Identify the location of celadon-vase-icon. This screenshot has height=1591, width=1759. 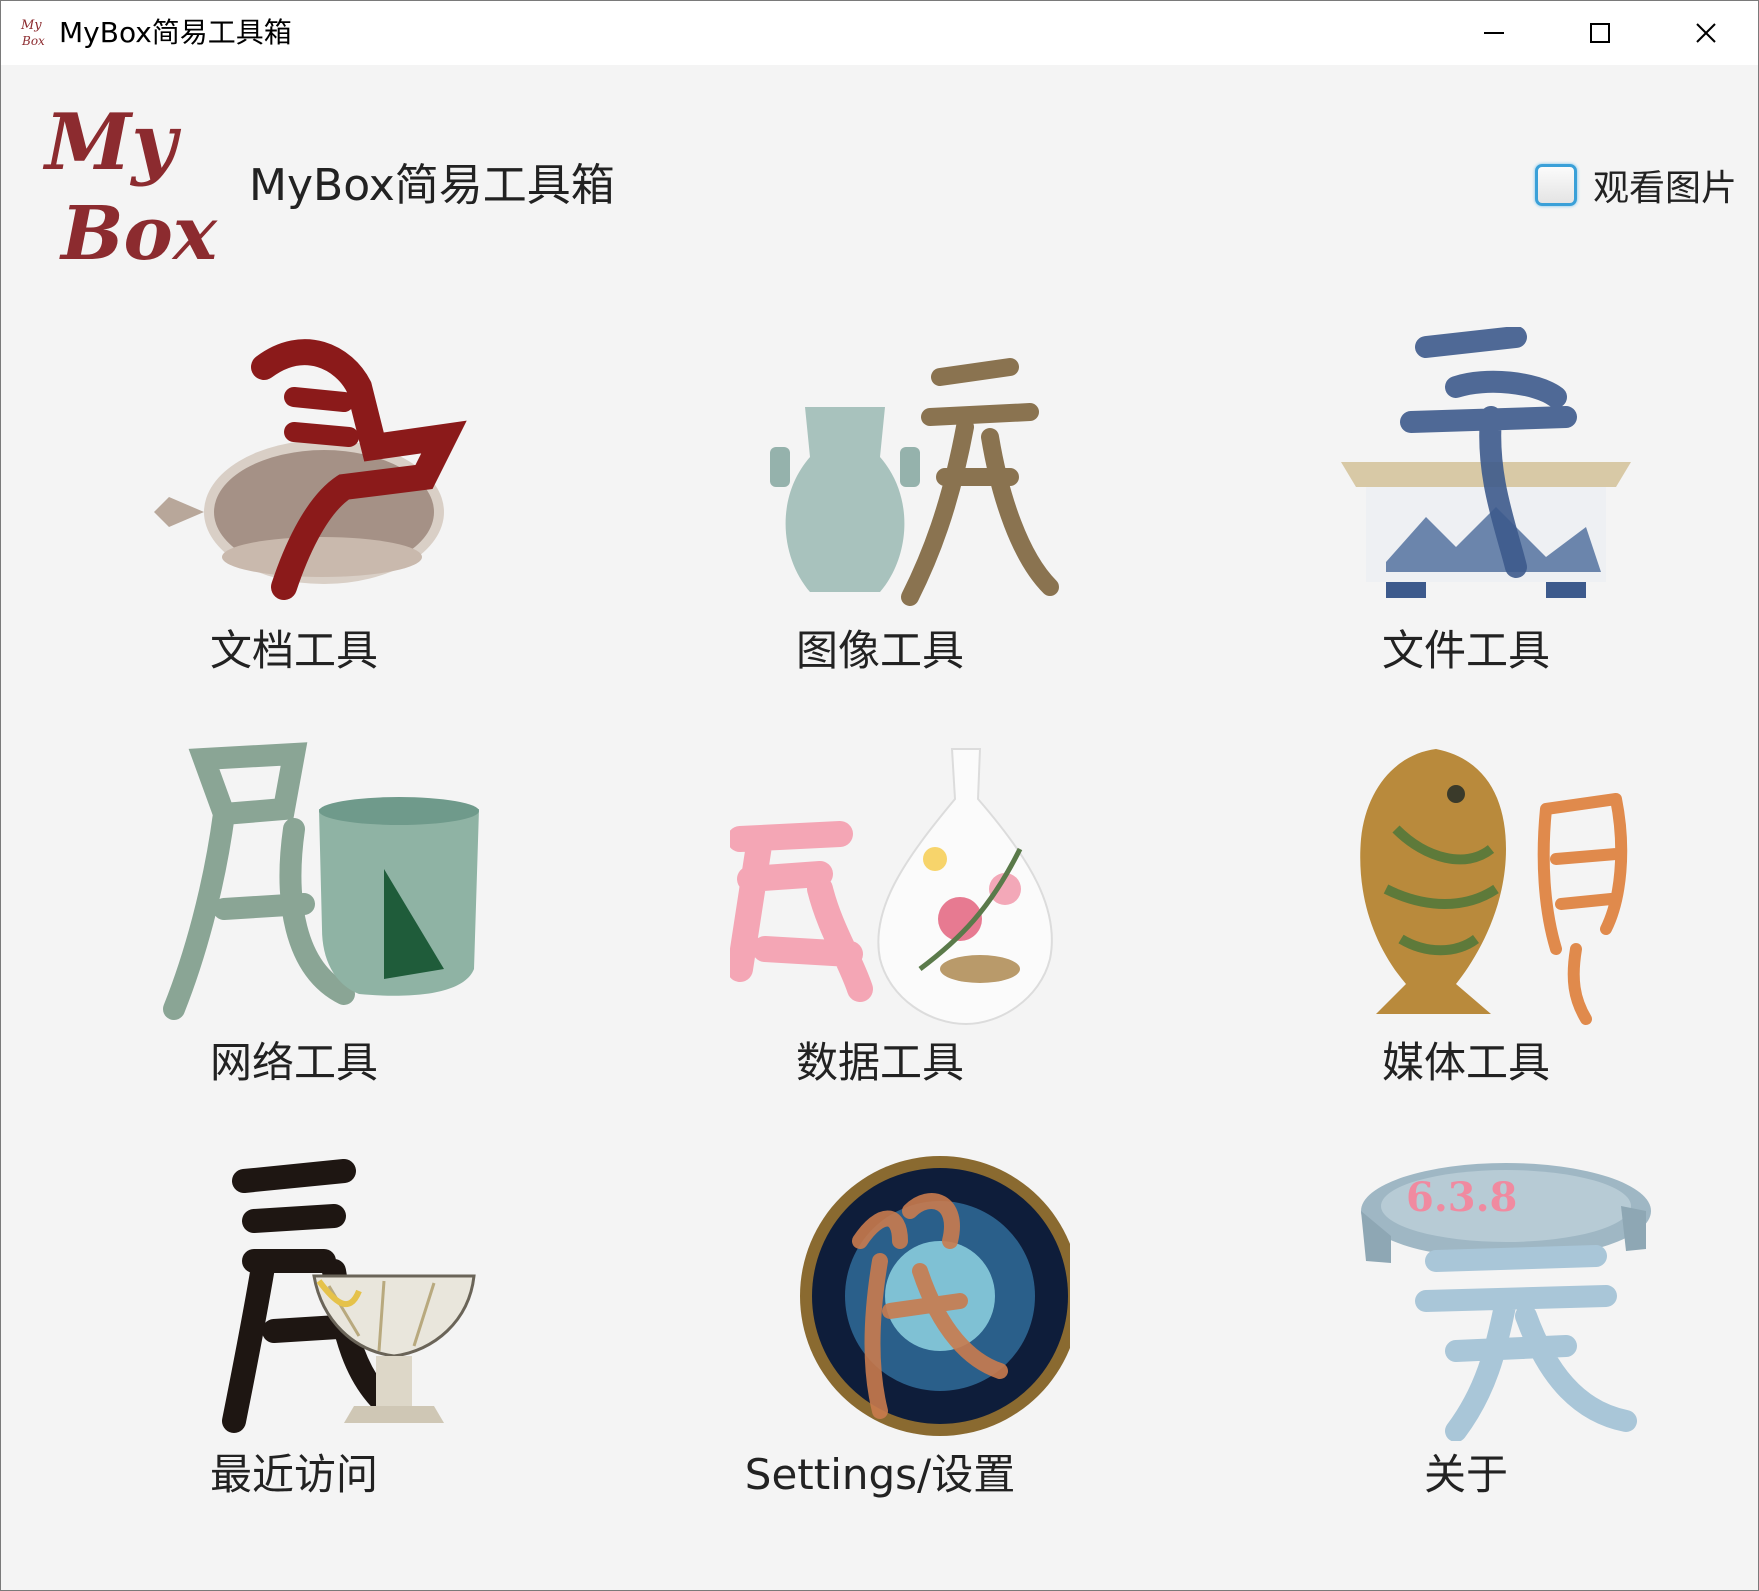
(914, 482).